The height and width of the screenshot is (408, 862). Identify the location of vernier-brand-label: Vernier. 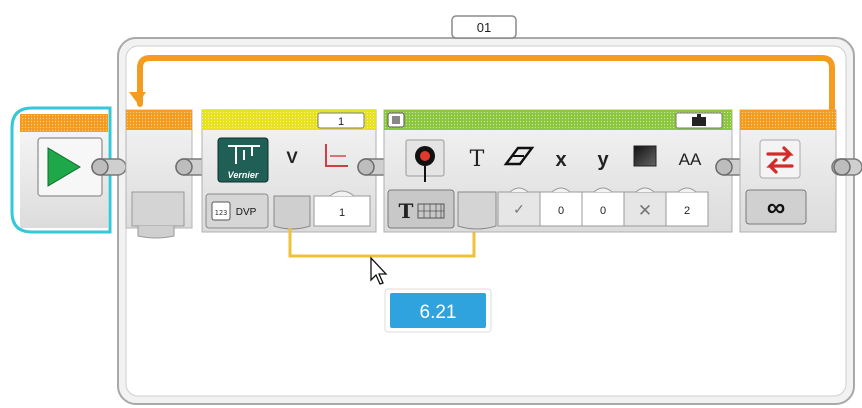
(243, 175).